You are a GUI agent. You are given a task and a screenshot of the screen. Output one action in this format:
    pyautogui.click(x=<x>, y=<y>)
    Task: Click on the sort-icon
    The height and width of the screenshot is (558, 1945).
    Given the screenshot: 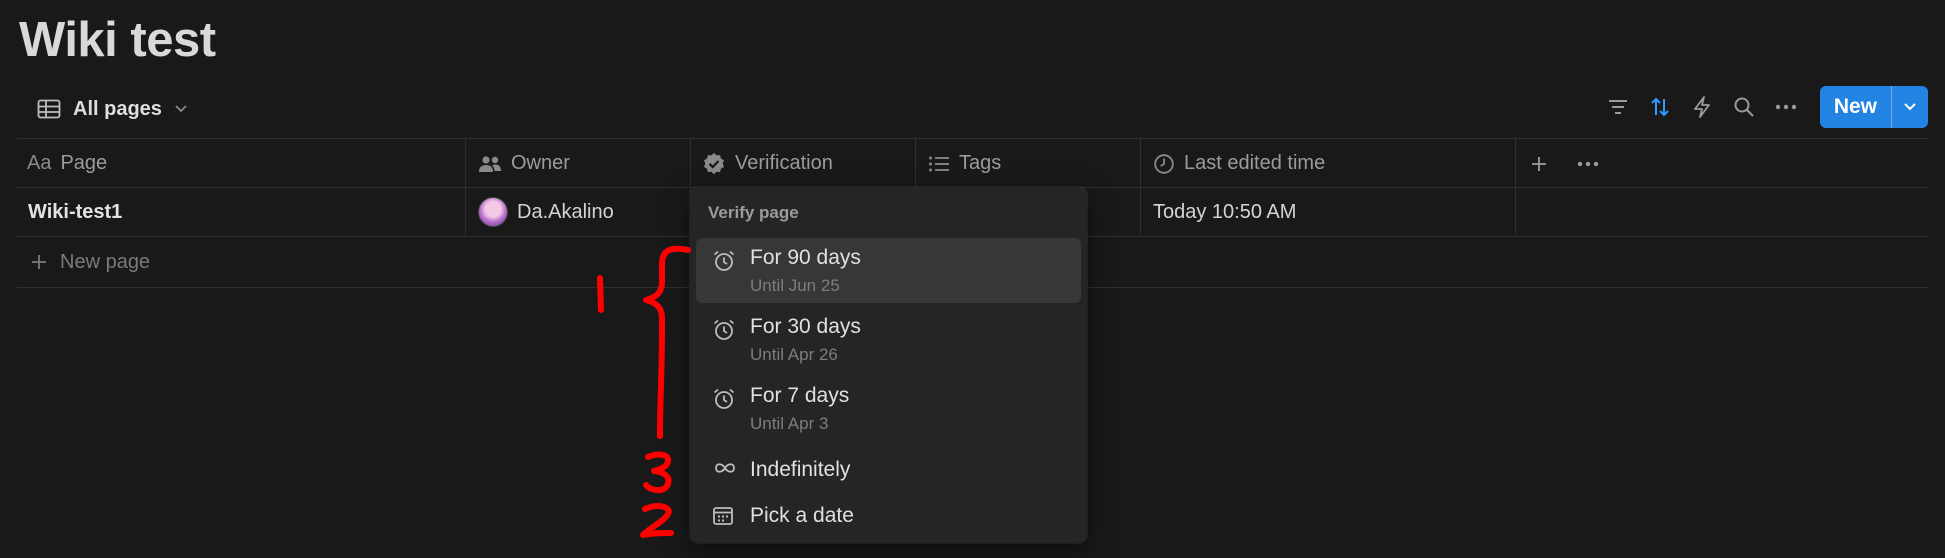 What is the action you would take?
    pyautogui.click(x=1660, y=107)
    